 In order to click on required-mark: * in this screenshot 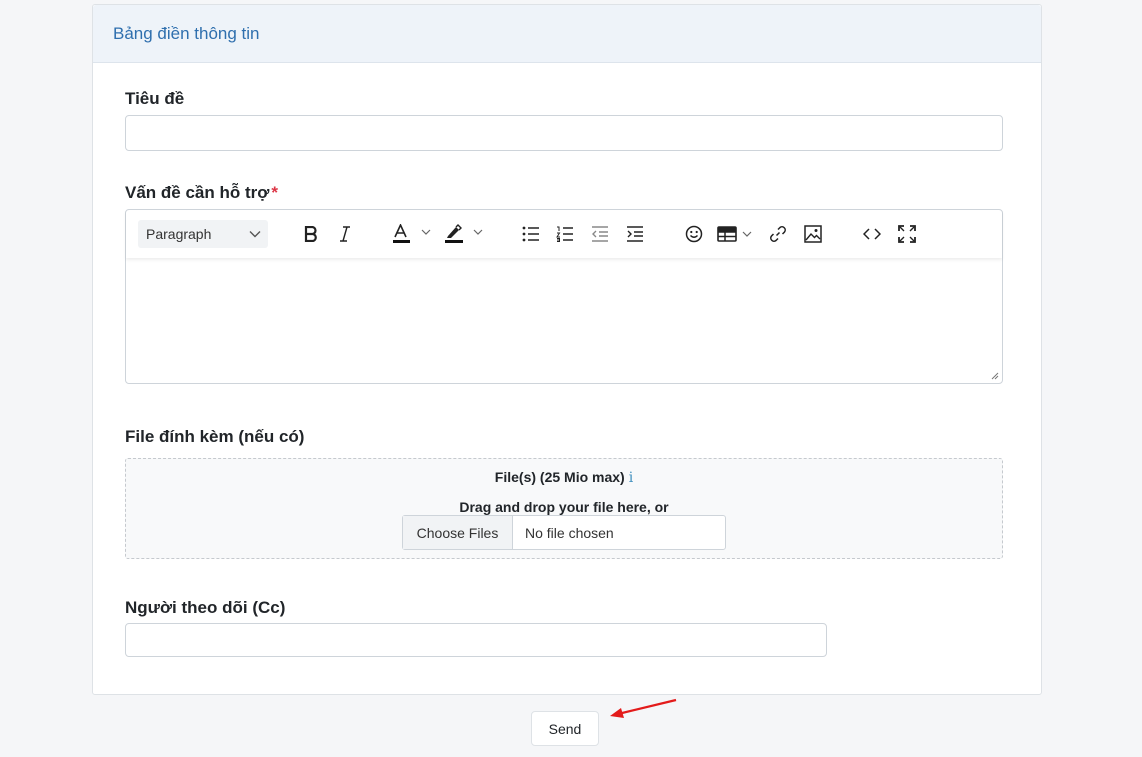, I will do `click(274, 192)`.